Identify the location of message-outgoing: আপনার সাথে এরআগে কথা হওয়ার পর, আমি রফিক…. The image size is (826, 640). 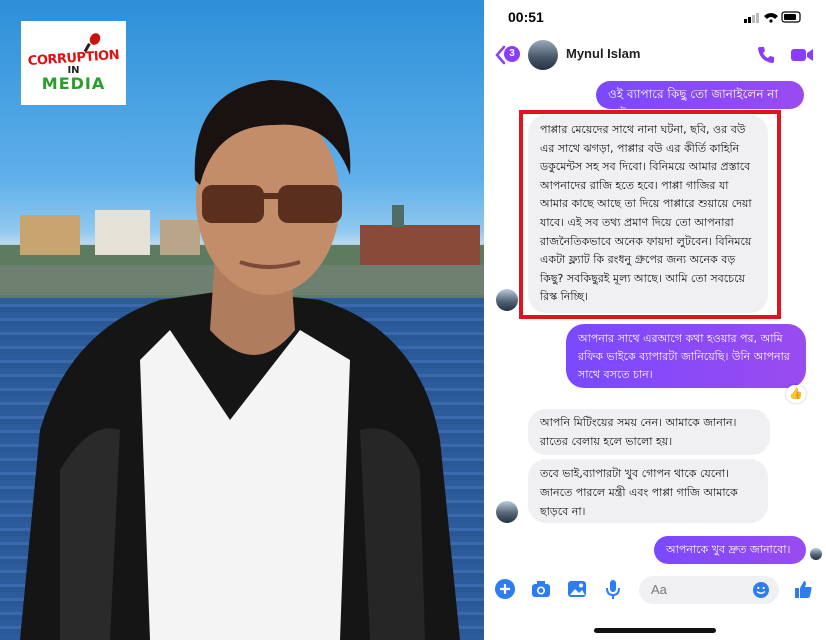
(686, 356).